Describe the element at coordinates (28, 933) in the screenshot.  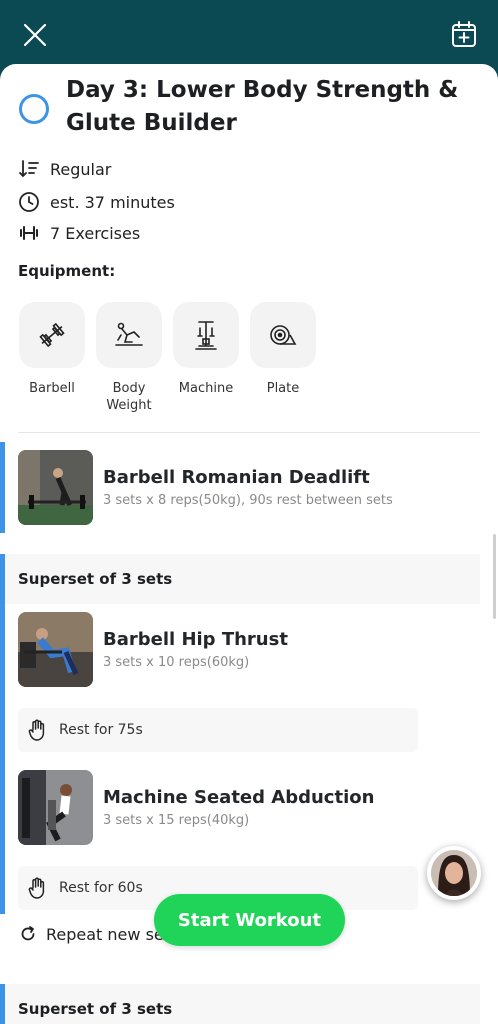
I see `repeat-icon` at that location.